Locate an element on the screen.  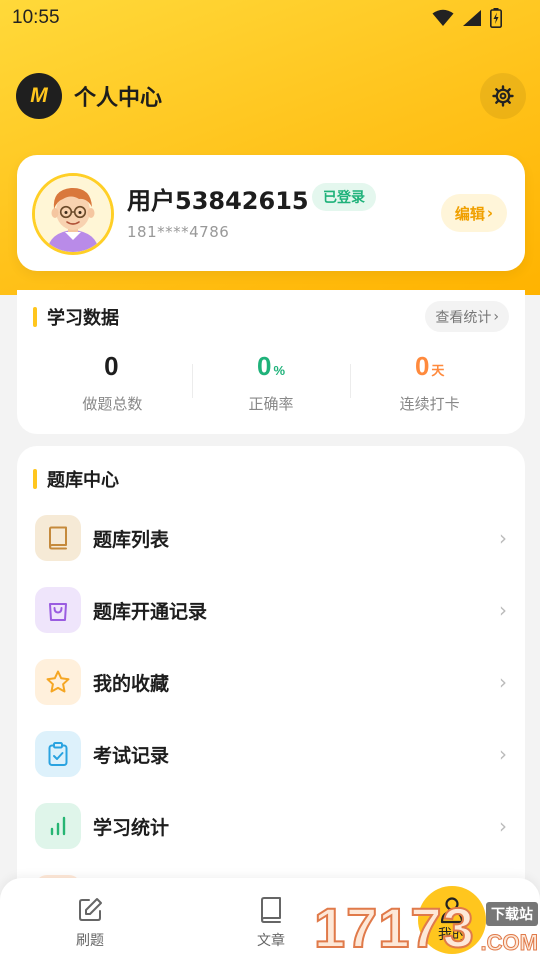
menu-item-favorites: 我的收藏 › is located at coordinates (271, 682).